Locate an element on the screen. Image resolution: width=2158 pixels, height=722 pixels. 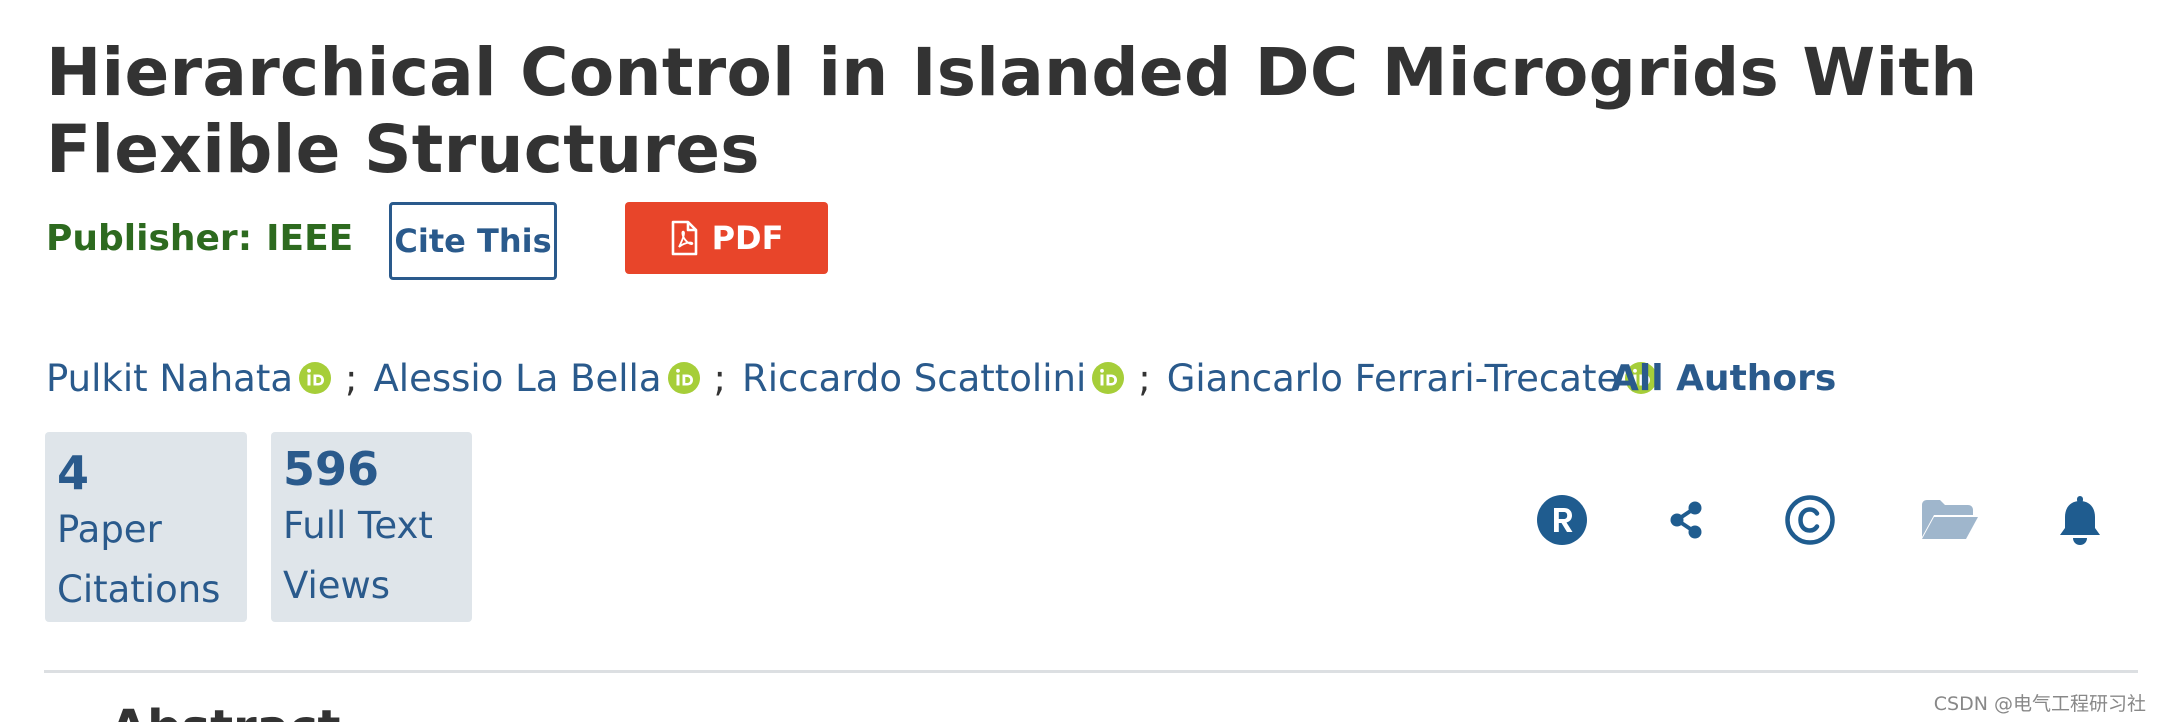
folder-icon is located at coordinates (1950, 519).